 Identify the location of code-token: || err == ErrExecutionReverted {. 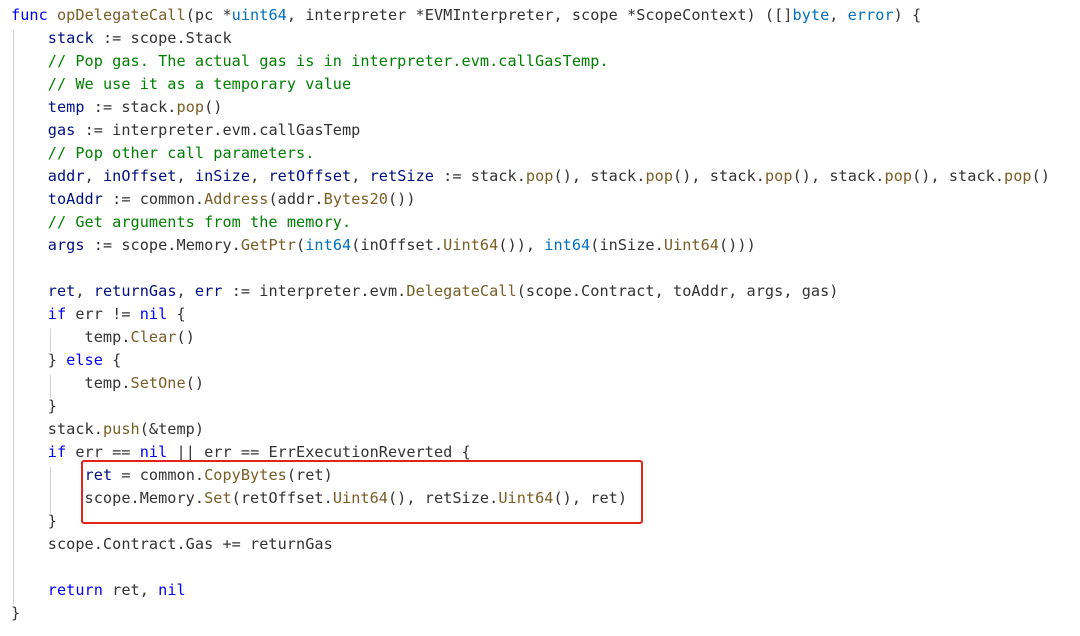
(319, 452).